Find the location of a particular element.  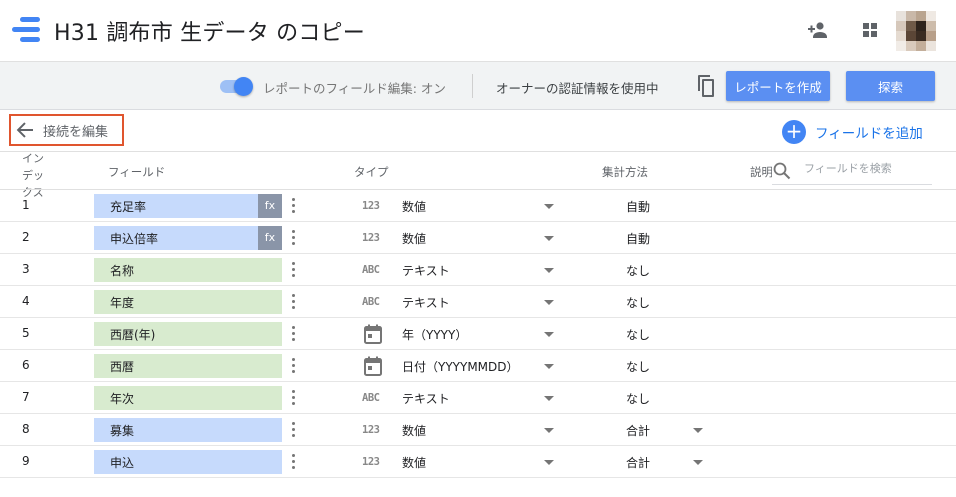

field-chip: 西暦(年) is located at coordinates (188, 334).